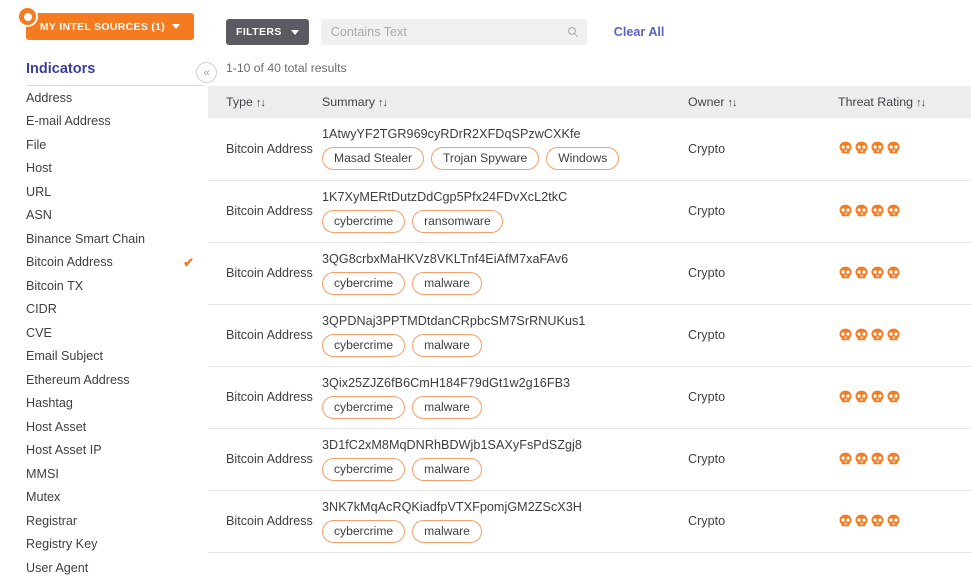 The height and width of the screenshot is (579, 971). Describe the element at coordinates (117, 216) in the screenshot. I see `sidebar-item-asn: ASN` at that location.